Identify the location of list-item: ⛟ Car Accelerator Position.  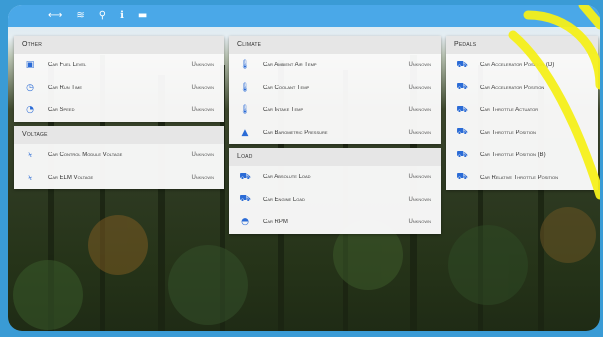
(522, 88).